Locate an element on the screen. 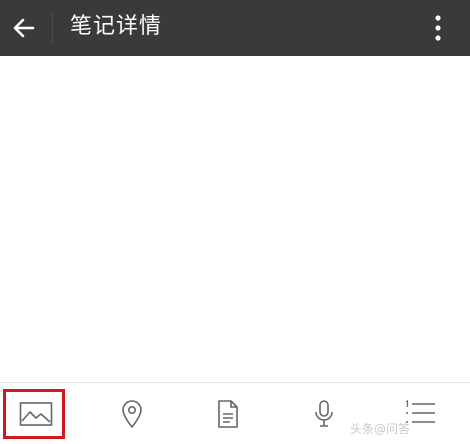  more-vertical-icon is located at coordinates (438, 28).